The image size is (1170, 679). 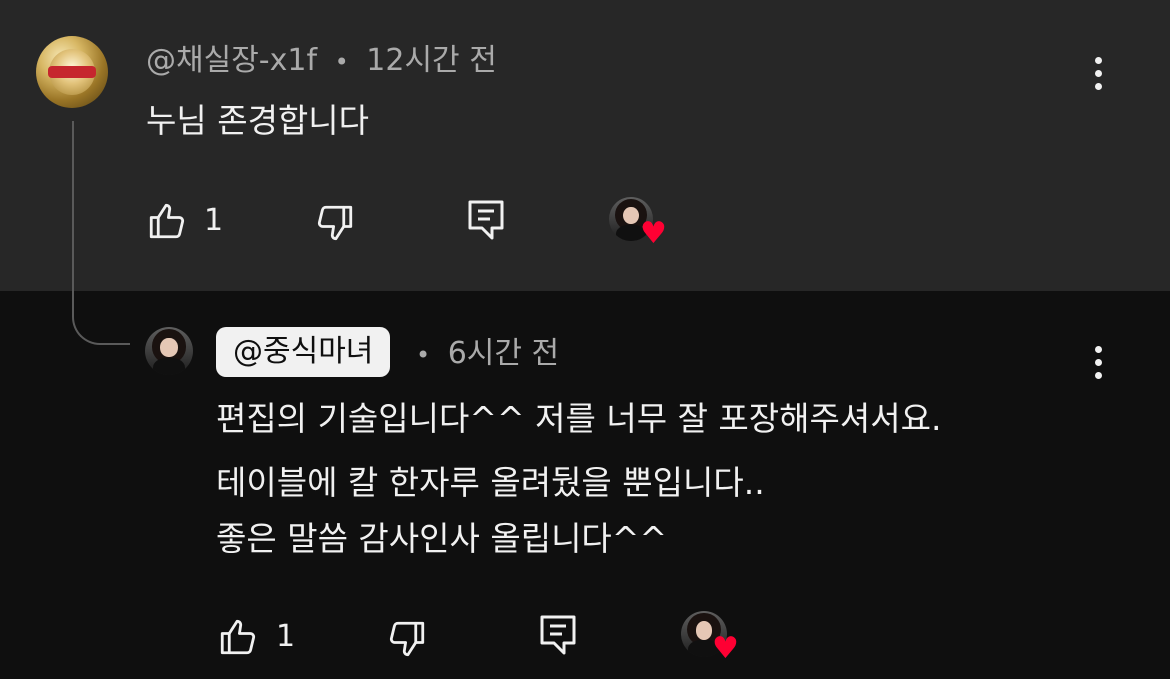 What do you see at coordinates (258, 120) in the screenshot?
I see `comment-text: 누님 존경합니다` at bounding box center [258, 120].